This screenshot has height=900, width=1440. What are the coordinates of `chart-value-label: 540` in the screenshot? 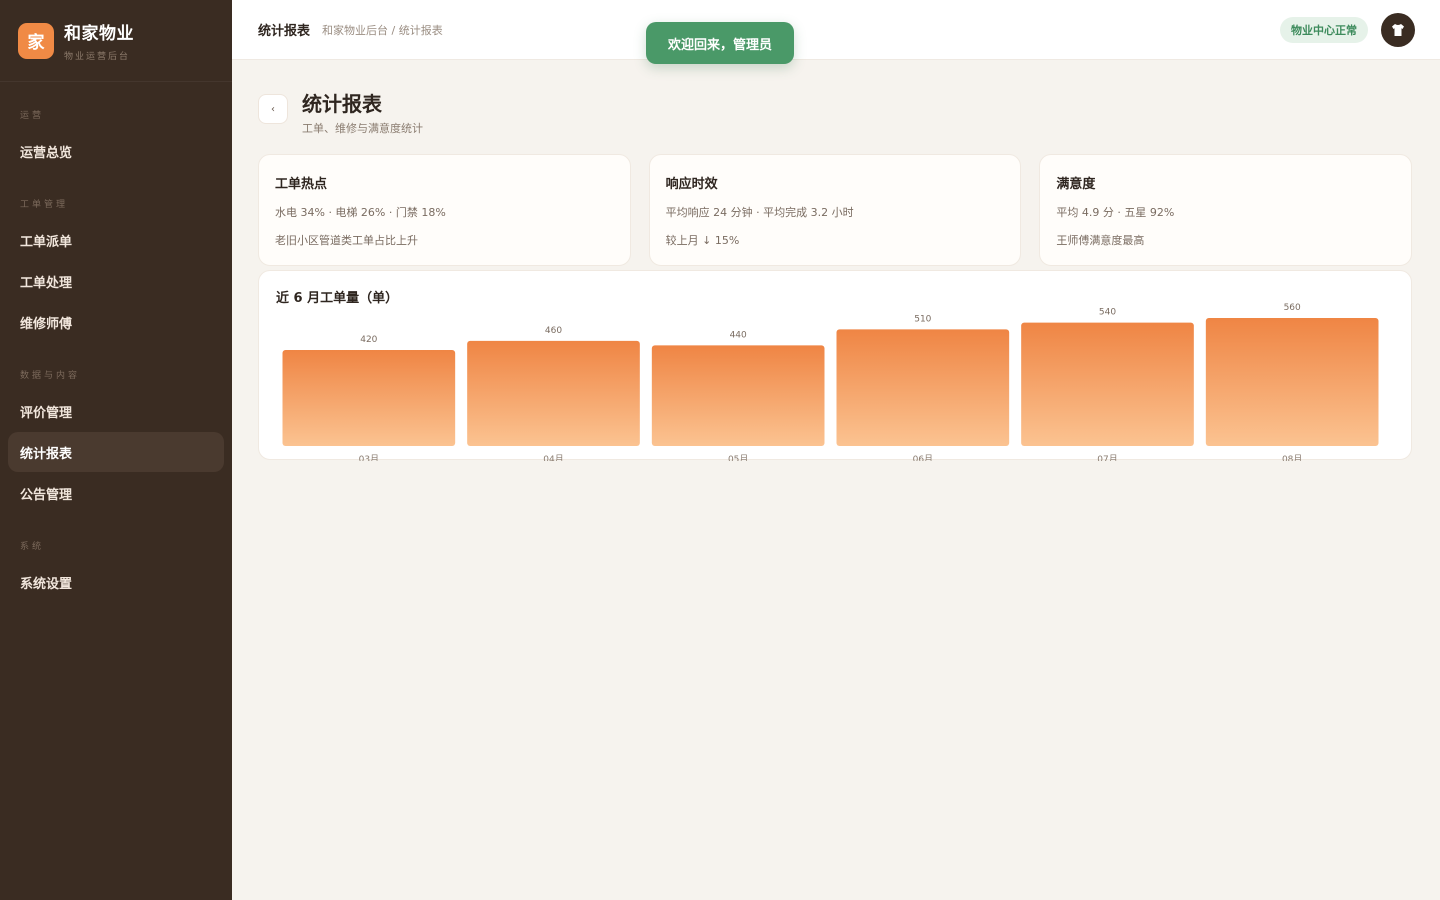 It's located at (1107, 313).